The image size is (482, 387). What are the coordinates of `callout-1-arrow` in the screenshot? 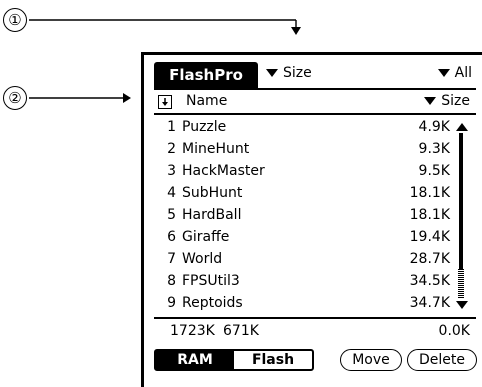 It's located at (163, 24).